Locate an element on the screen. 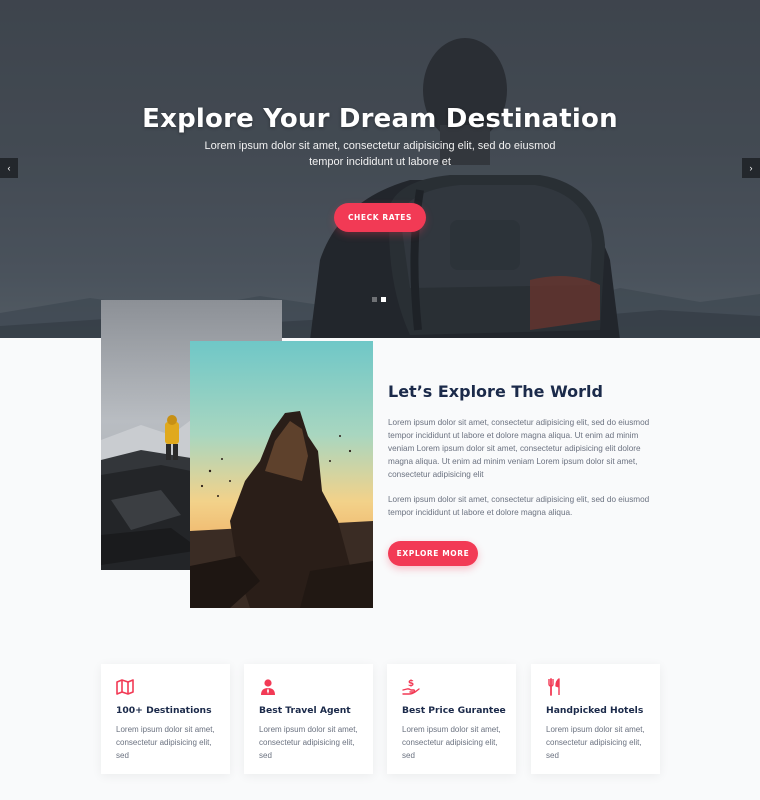 The width and height of the screenshot is (760, 800). explore-more-button: EXPLORE MORE is located at coordinates (433, 553).